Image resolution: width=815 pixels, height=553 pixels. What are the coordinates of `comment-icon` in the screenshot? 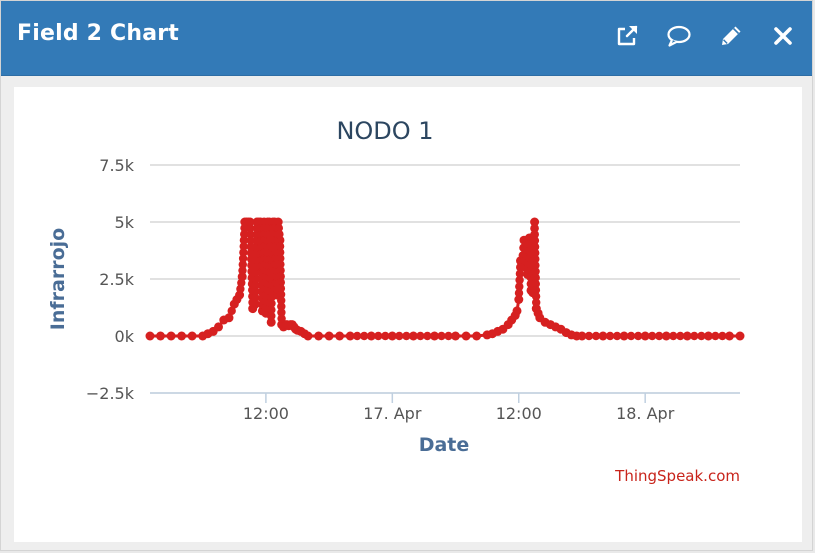 It's located at (679, 36).